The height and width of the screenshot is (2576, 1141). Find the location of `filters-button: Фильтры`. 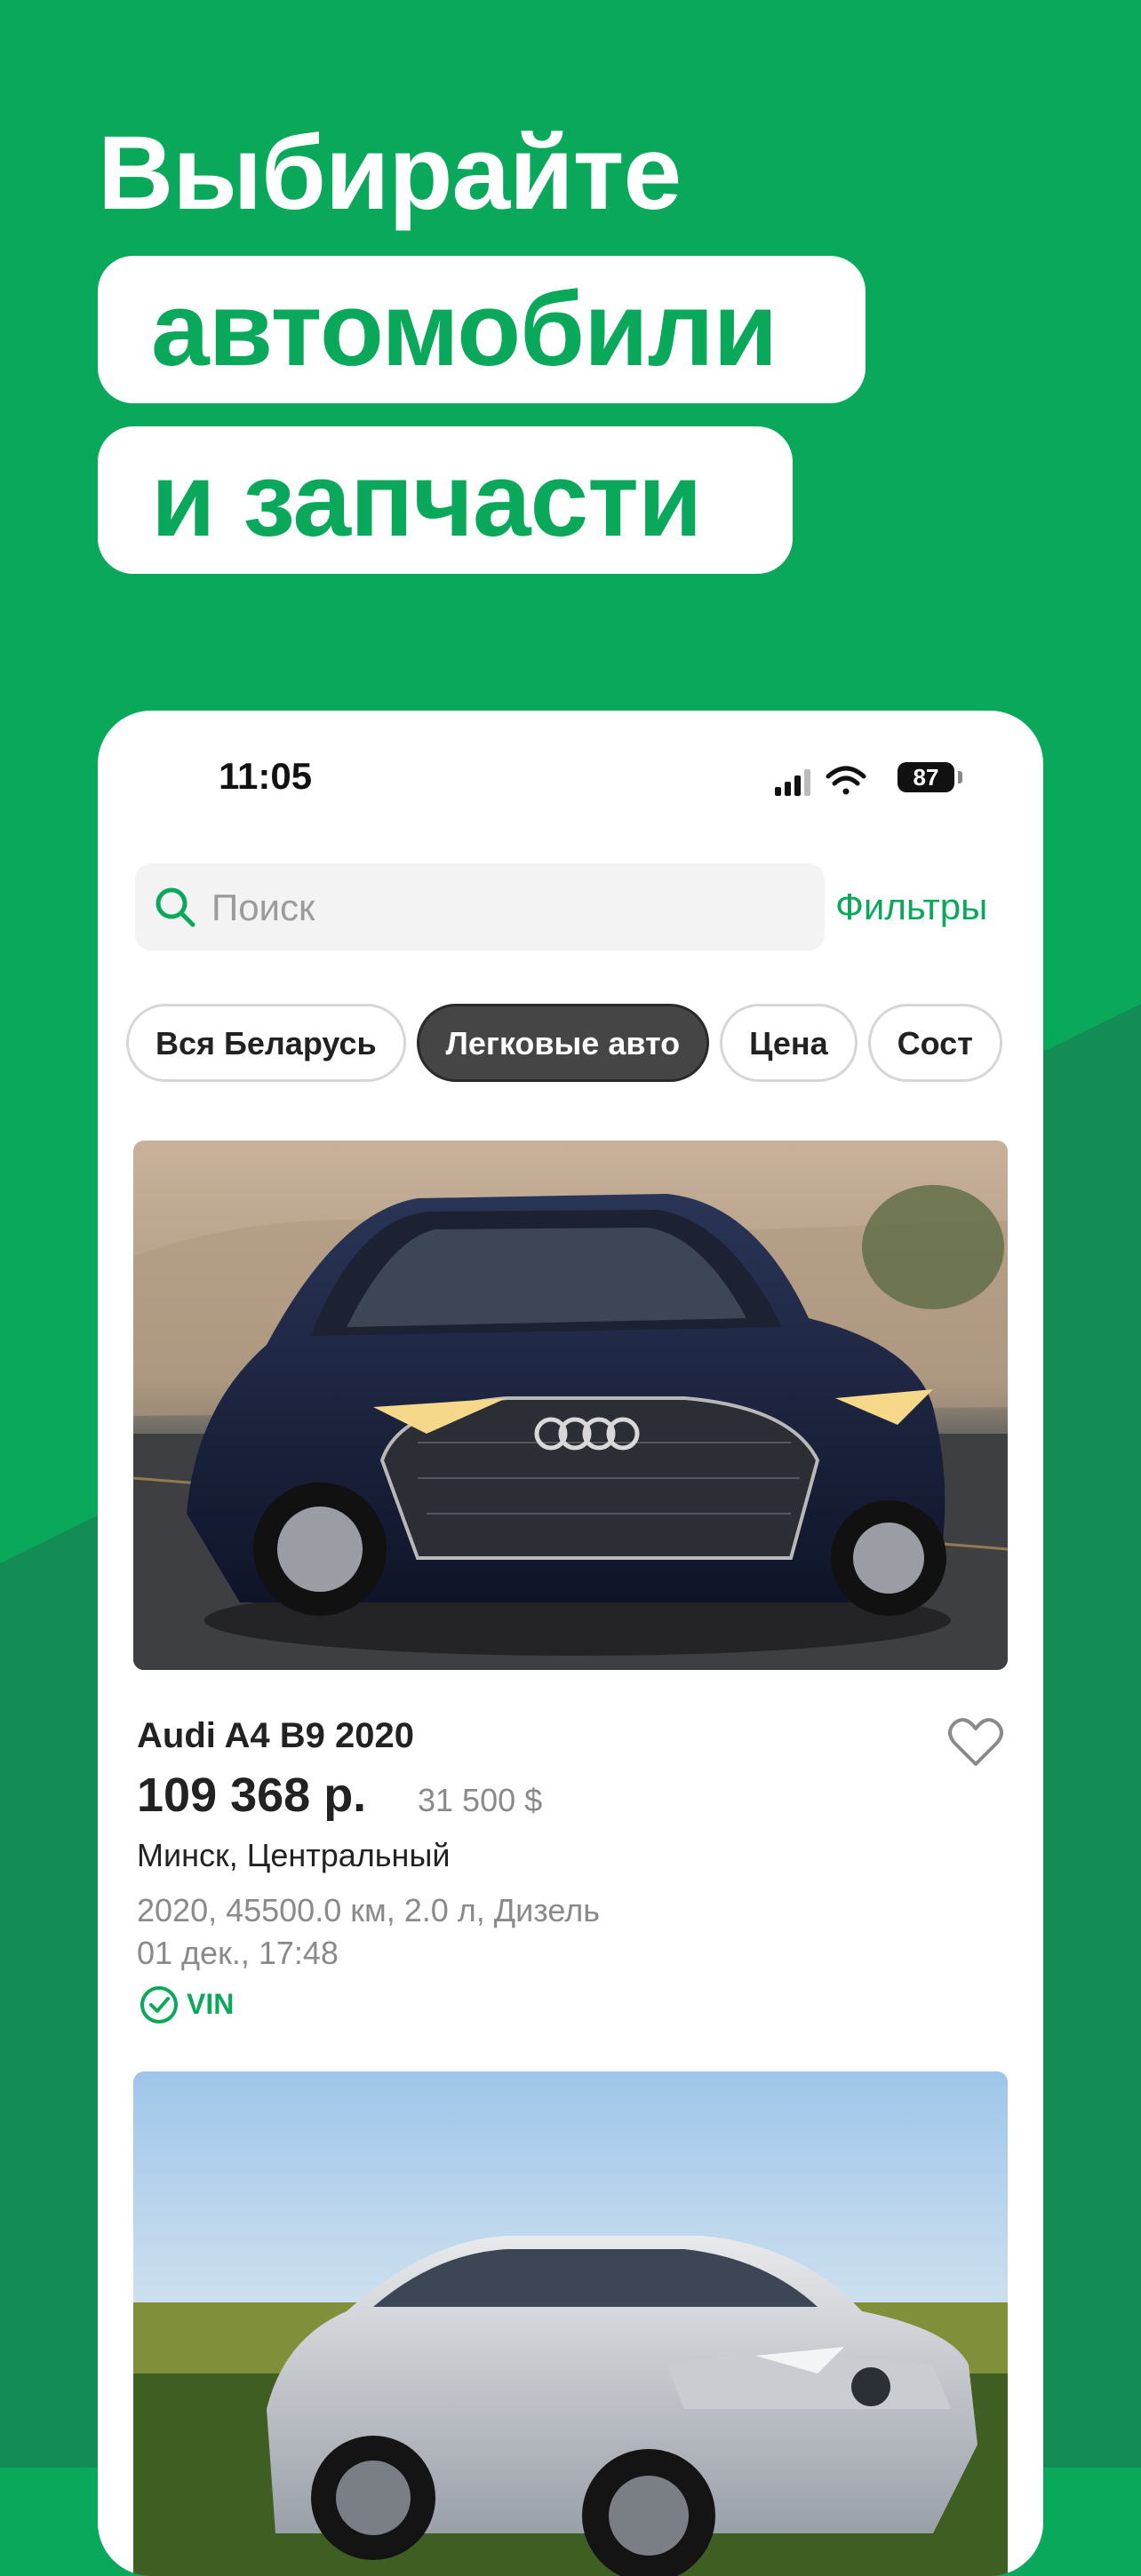

filters-button: Фильтры is located at coordinates (911, 906).